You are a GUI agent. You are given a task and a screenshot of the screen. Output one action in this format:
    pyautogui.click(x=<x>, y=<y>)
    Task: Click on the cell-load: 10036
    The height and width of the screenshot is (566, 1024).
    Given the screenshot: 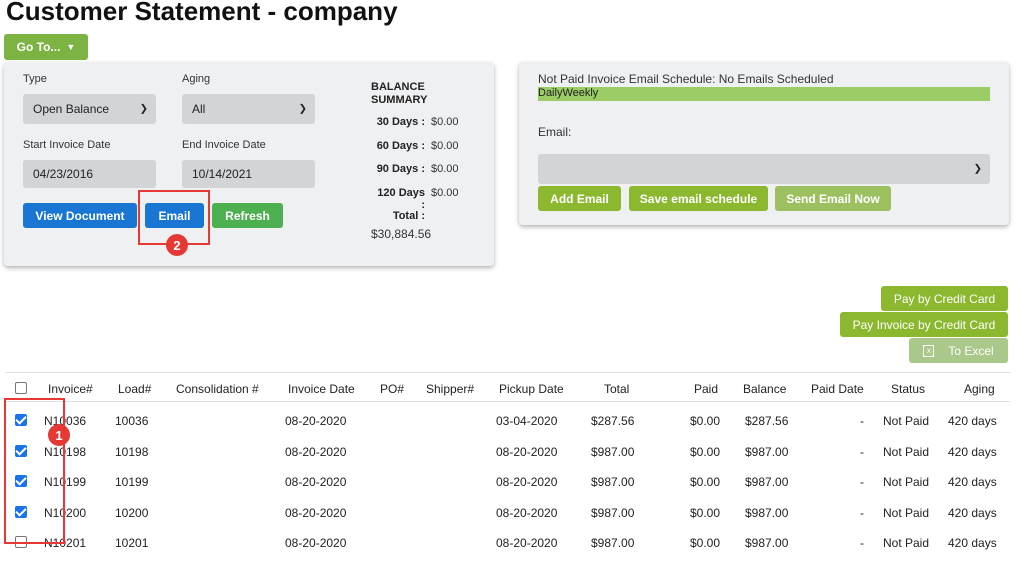 What is the action you would take?
    pyautogui.click(x=132, y=421)
    